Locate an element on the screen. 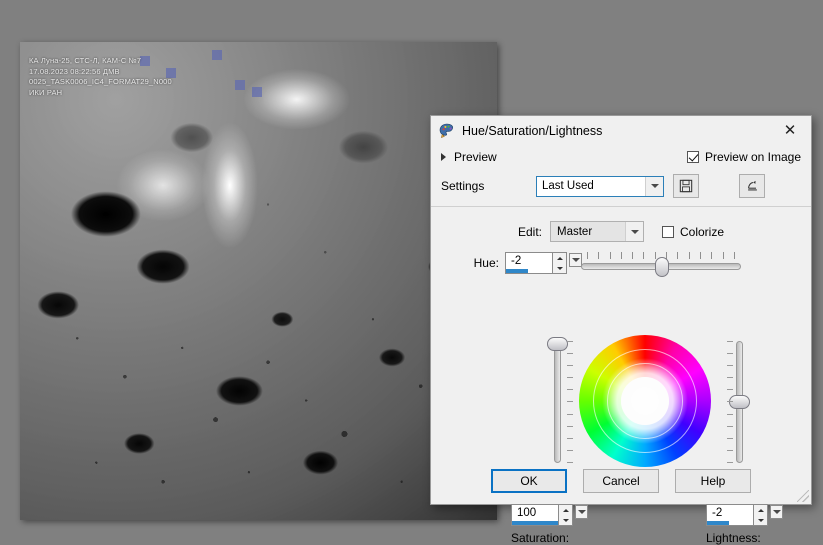 Image resolution: width=823 pixels, height=545 pixels. settings-row: Settings Last Used is located at coordinates (621, 186).